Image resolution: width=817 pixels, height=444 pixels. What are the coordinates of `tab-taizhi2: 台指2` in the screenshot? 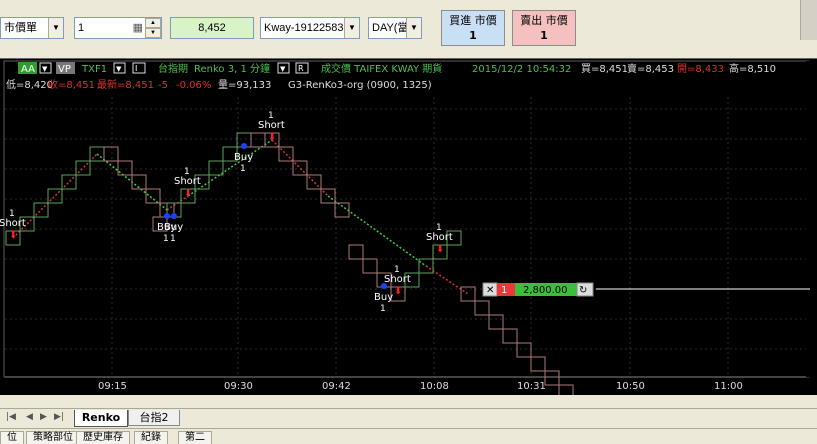 It's located at (154, 418).